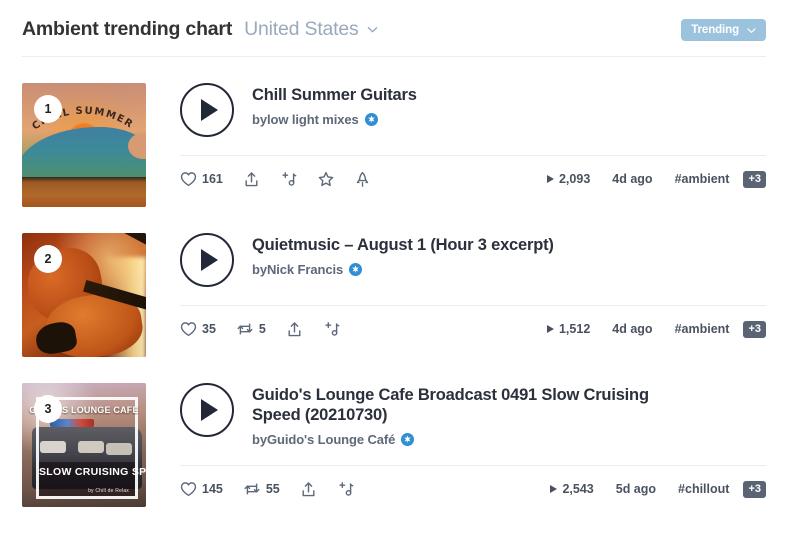 The image size is (788, 555). I want to click on chevron-down-icon, so click(372, 29).